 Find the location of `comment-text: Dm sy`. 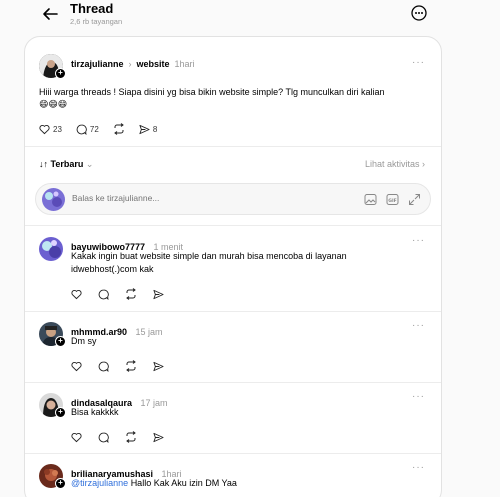

comment-text: Dm sy is located at coordinates (84, 341).